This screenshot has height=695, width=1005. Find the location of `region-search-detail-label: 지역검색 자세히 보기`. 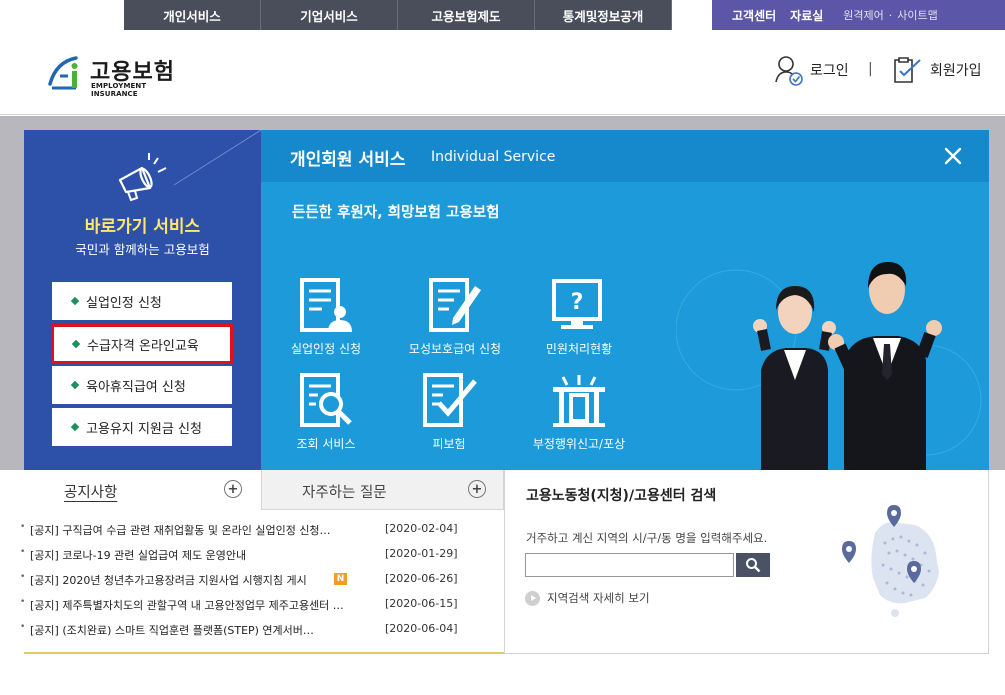

region-search-detail-label: 지역검색 자세히 보기 is located at coordinates (598, 598).